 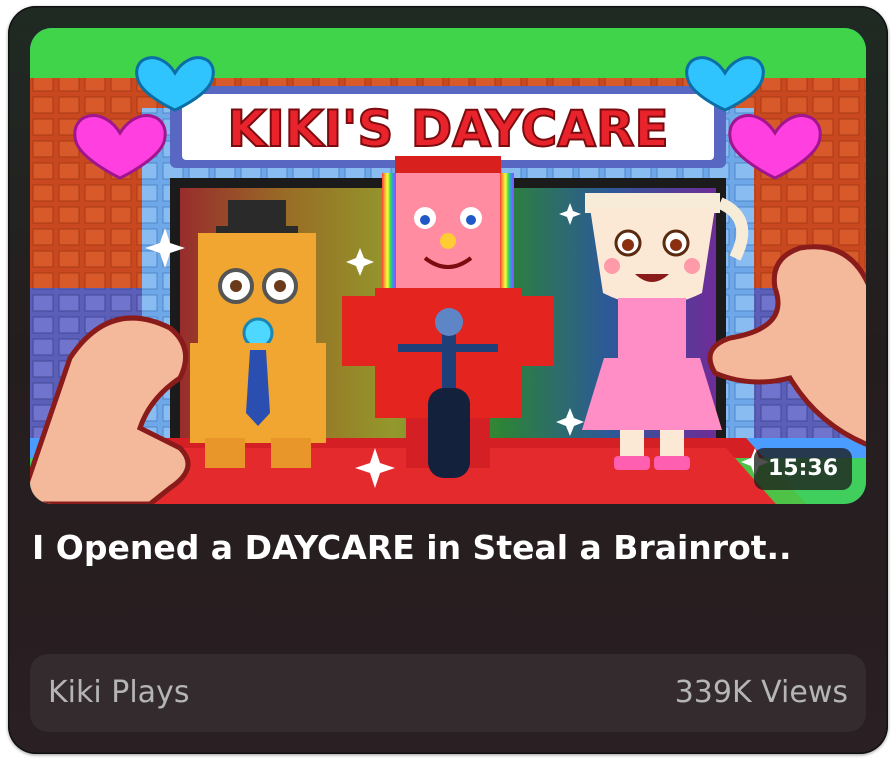 I want to click on video-meta-bar: Kiki Plays 339K Views, so click(x=448, y=693).